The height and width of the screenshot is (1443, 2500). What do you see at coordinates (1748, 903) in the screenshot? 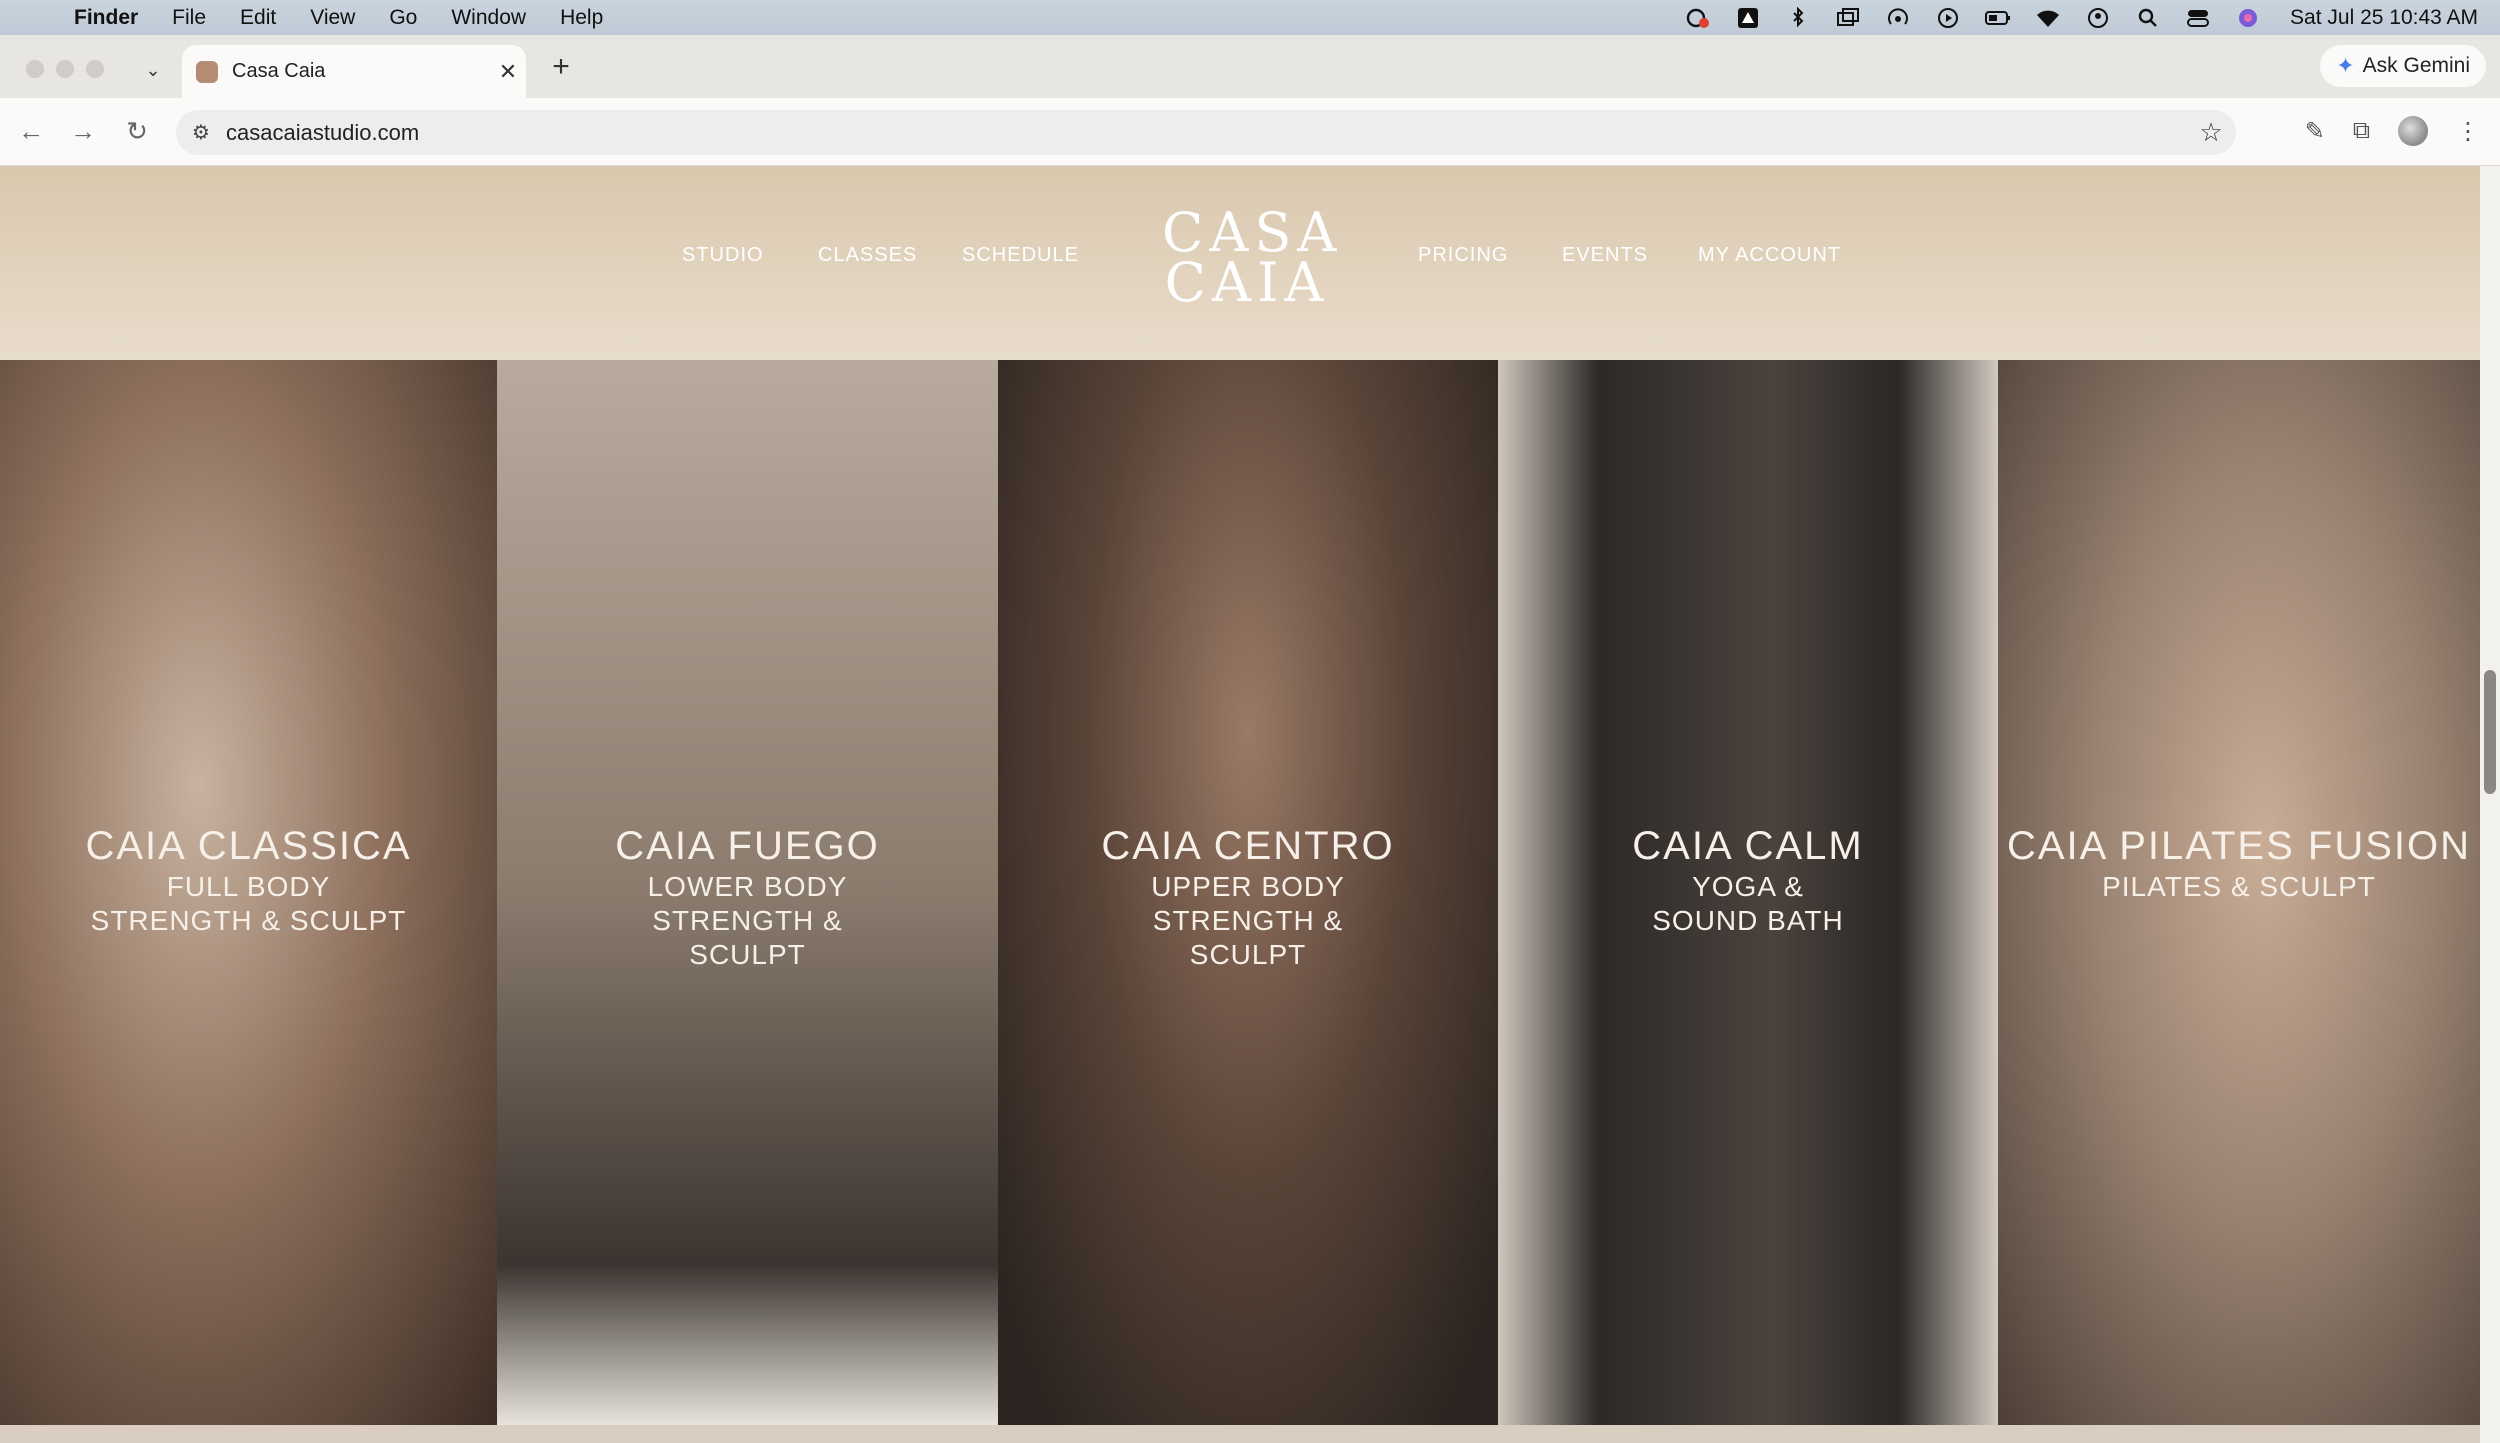
I see `class-subtitle: YOGA & SOUND BATH` at bounding box center [1748, 903].